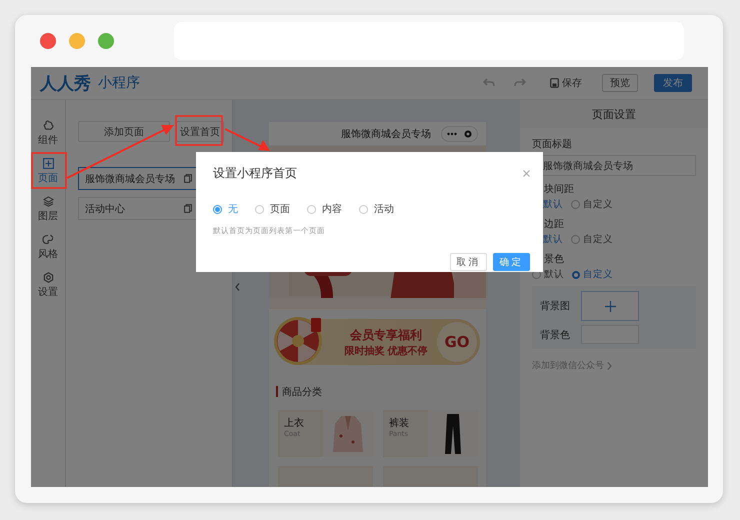 The image size is (740, 520). What do you see at coordinates (457, 342) in the screenshot?
I see `go-badge: GO` at bounding box center [457, 342].